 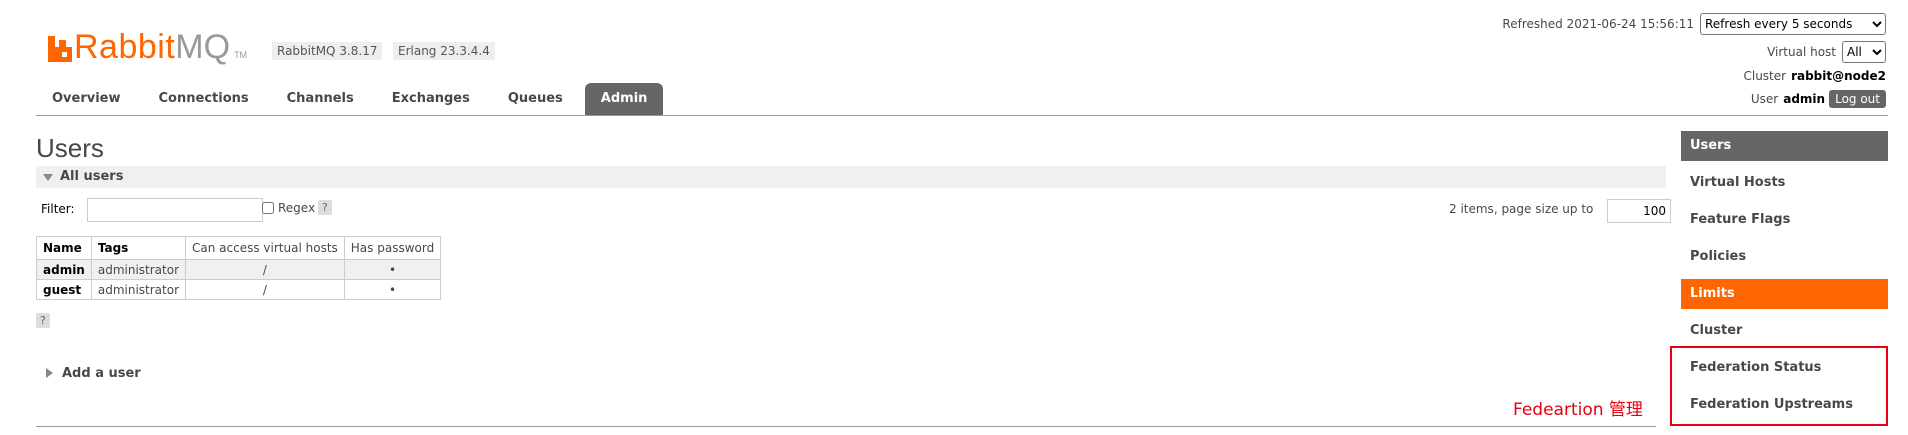 I want to click on column-header-password: Has password, so click(x=392, y=248).